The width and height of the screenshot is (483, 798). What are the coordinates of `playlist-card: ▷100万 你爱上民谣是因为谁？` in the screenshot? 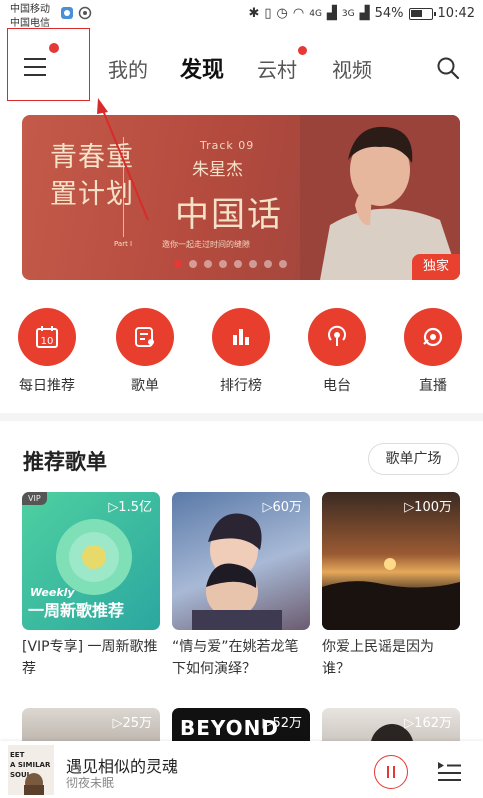 It's located at (391, 586).